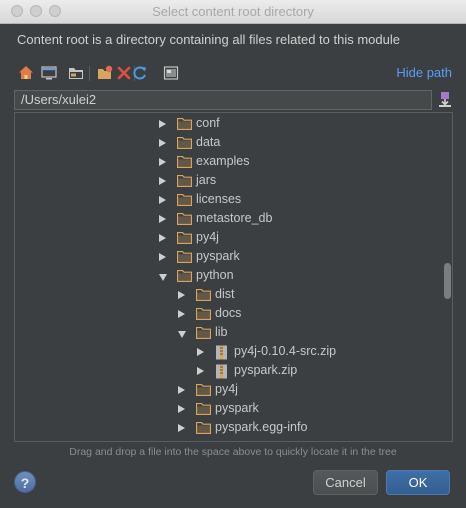 The height and width of the screenshot is (508, 466). Describe the element at coordinates (105, 73) in the screenshot. I see `new-folder-icon` at that location.